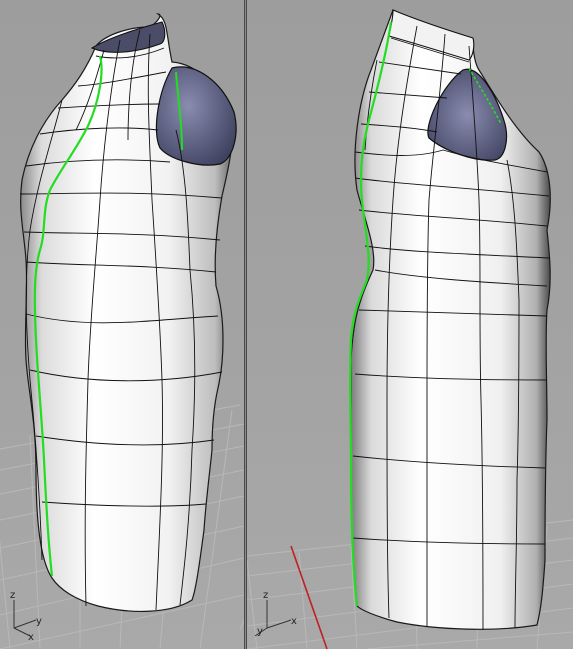  Describe the element at coordinates (196, 116) in the screenshot. I see `armhole-left-view` at that location.